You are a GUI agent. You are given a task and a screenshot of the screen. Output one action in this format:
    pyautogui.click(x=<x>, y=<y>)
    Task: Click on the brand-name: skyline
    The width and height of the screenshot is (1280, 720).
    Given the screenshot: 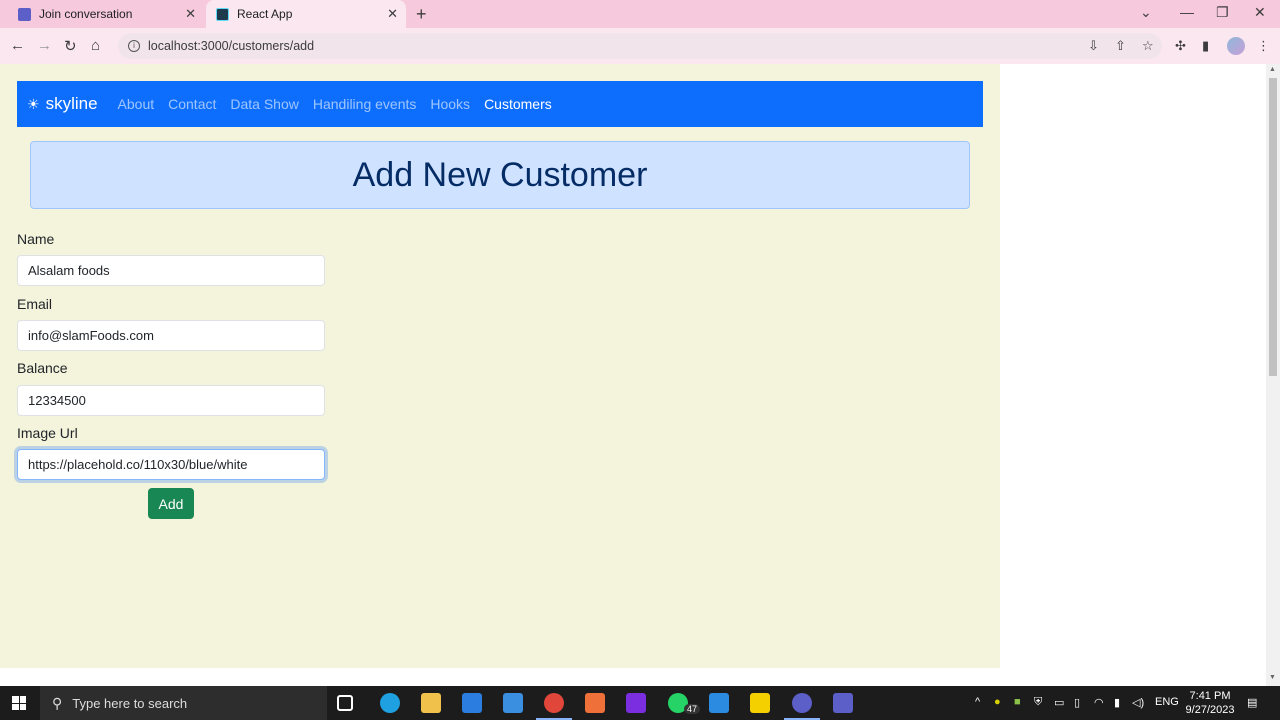 What is the action you would take?
    pyautogui.click(x=71, y=103)
    